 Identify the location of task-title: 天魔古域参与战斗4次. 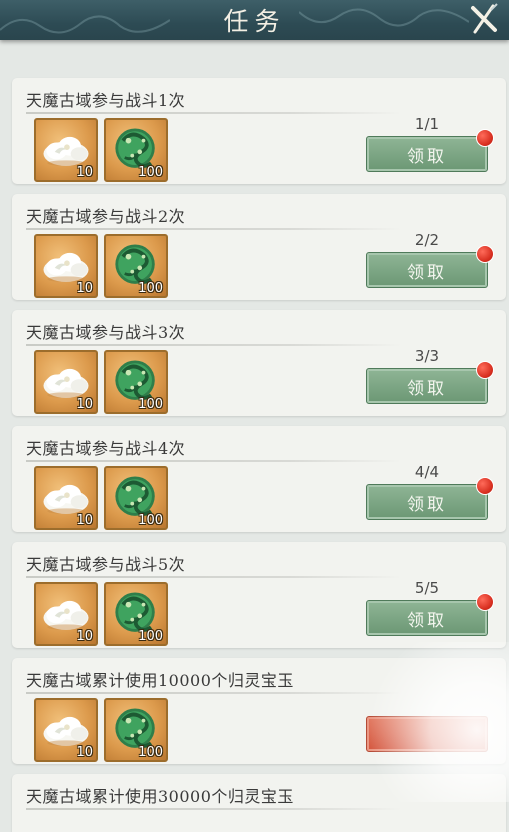
(106, 448).